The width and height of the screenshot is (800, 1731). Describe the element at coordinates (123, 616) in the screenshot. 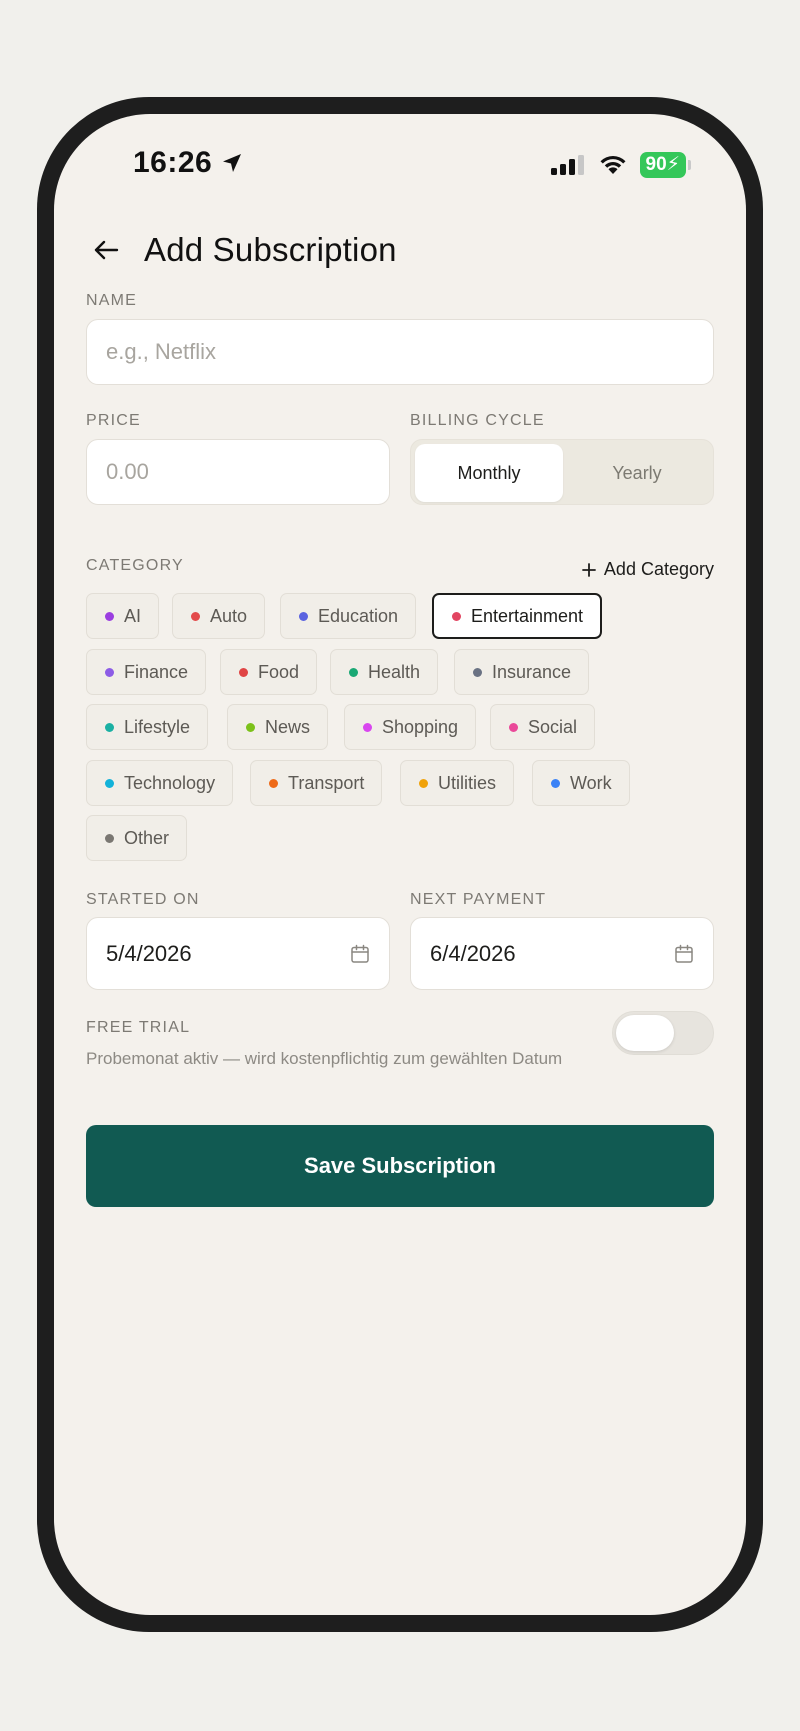

I see `category-chip-ai: AI` at that location.